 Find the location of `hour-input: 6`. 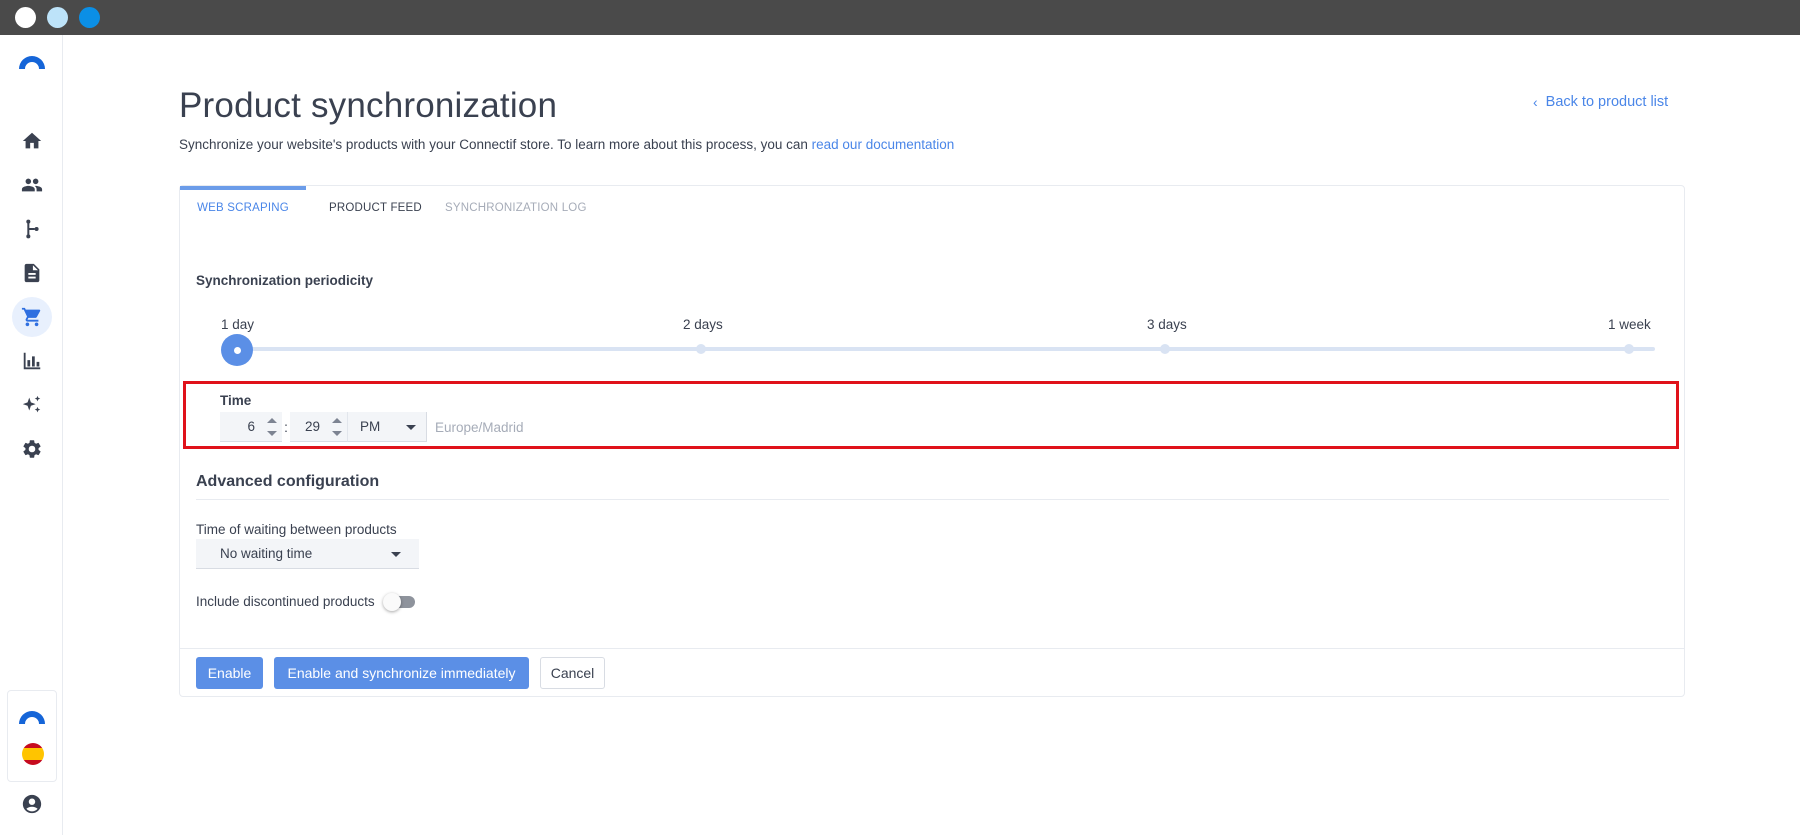

hour-input: 6 is located at coordinates (251, 427).